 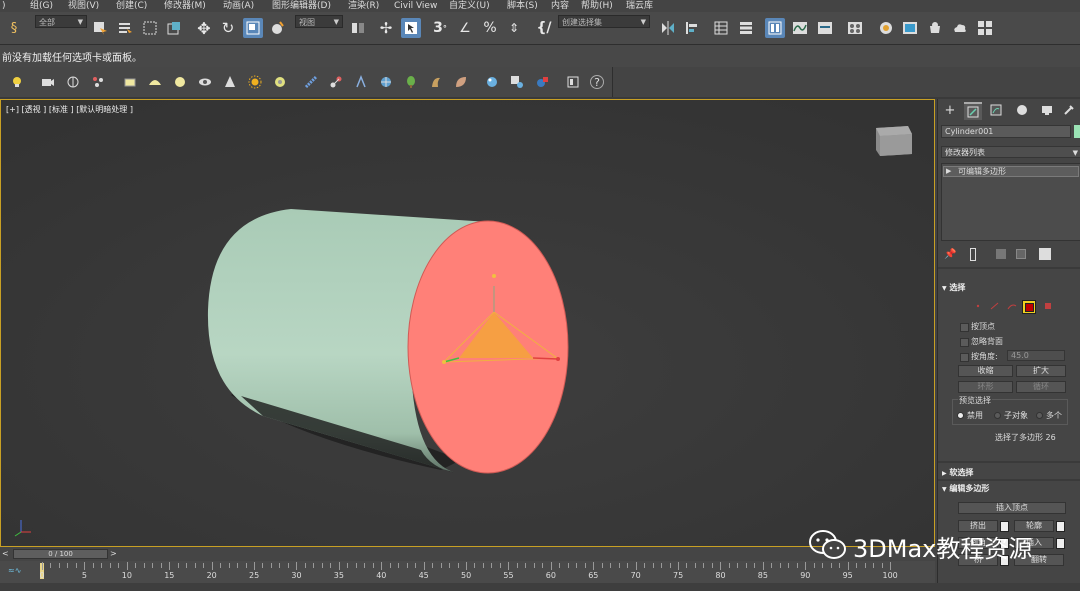 What do you see at coordinates (985, 371) in the screenshot?
I see `shrink-button: 收缩` at bounding box center [985, 371].